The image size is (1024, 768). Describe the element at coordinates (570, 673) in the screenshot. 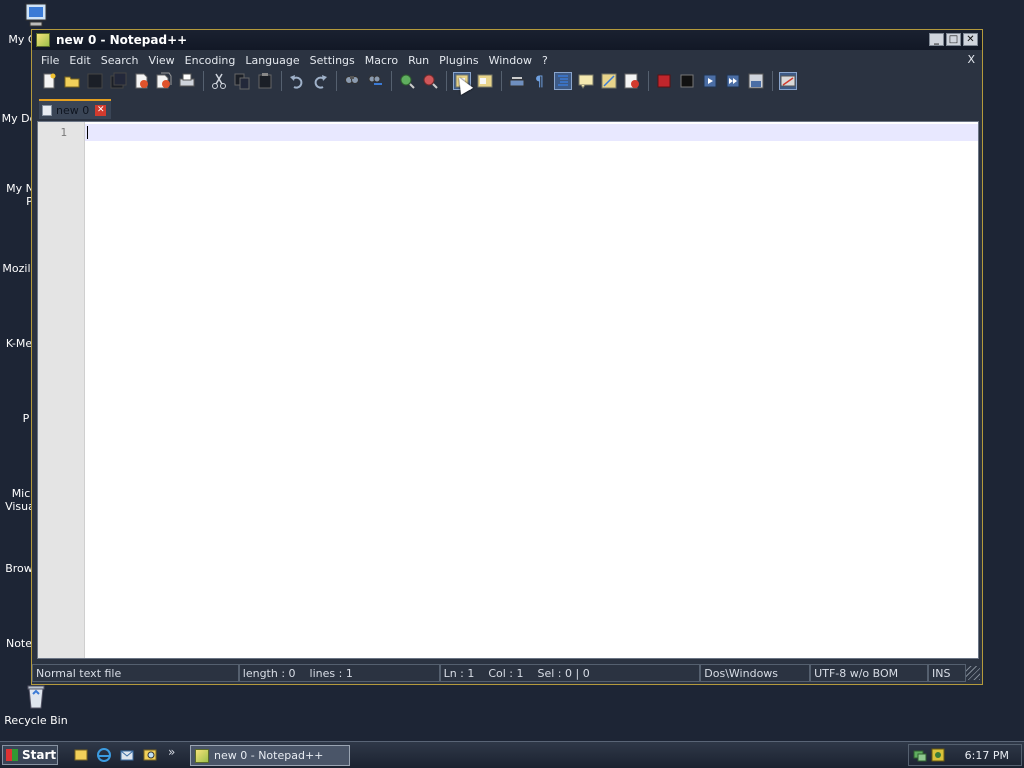

I see `status-position: Ln : 1 Col : 1 Sel : 0 | 0` at that location.